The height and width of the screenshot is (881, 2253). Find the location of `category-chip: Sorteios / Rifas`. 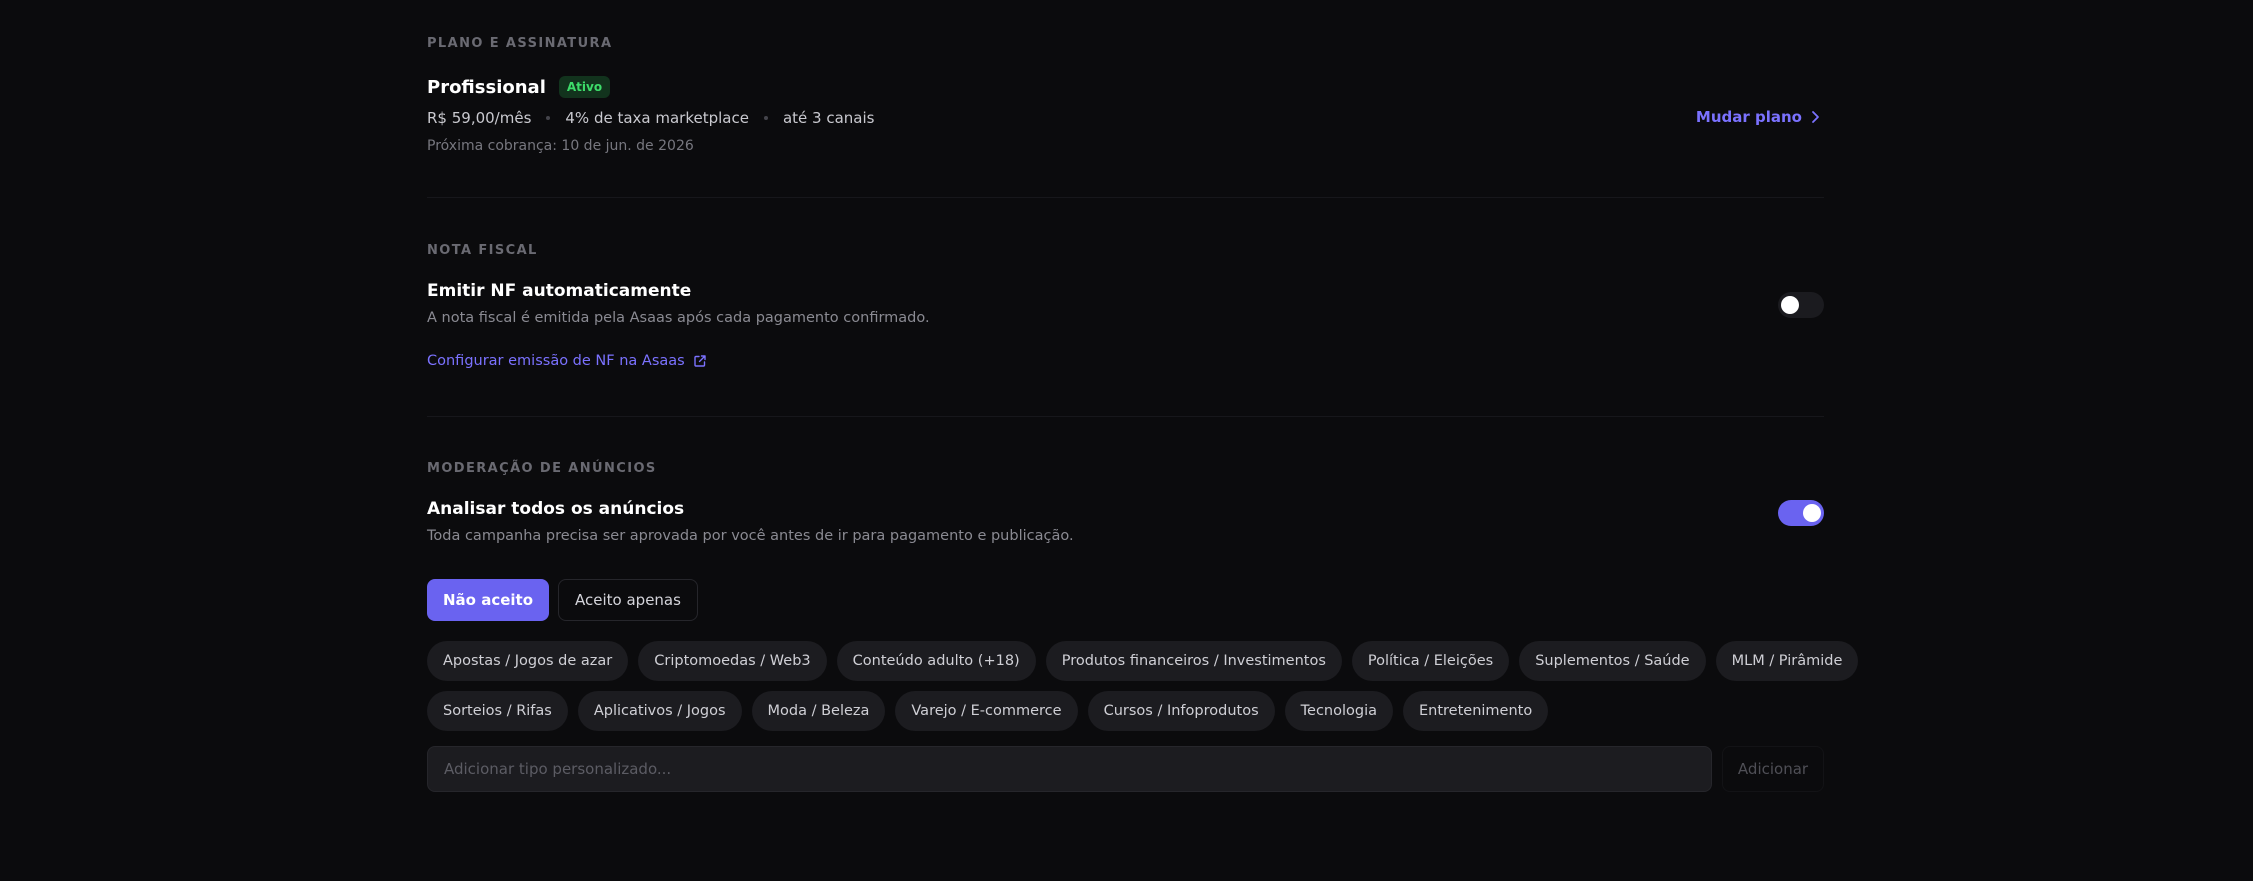

category-chip: Sorteios / Rifas is located at coordinates (497, 711).